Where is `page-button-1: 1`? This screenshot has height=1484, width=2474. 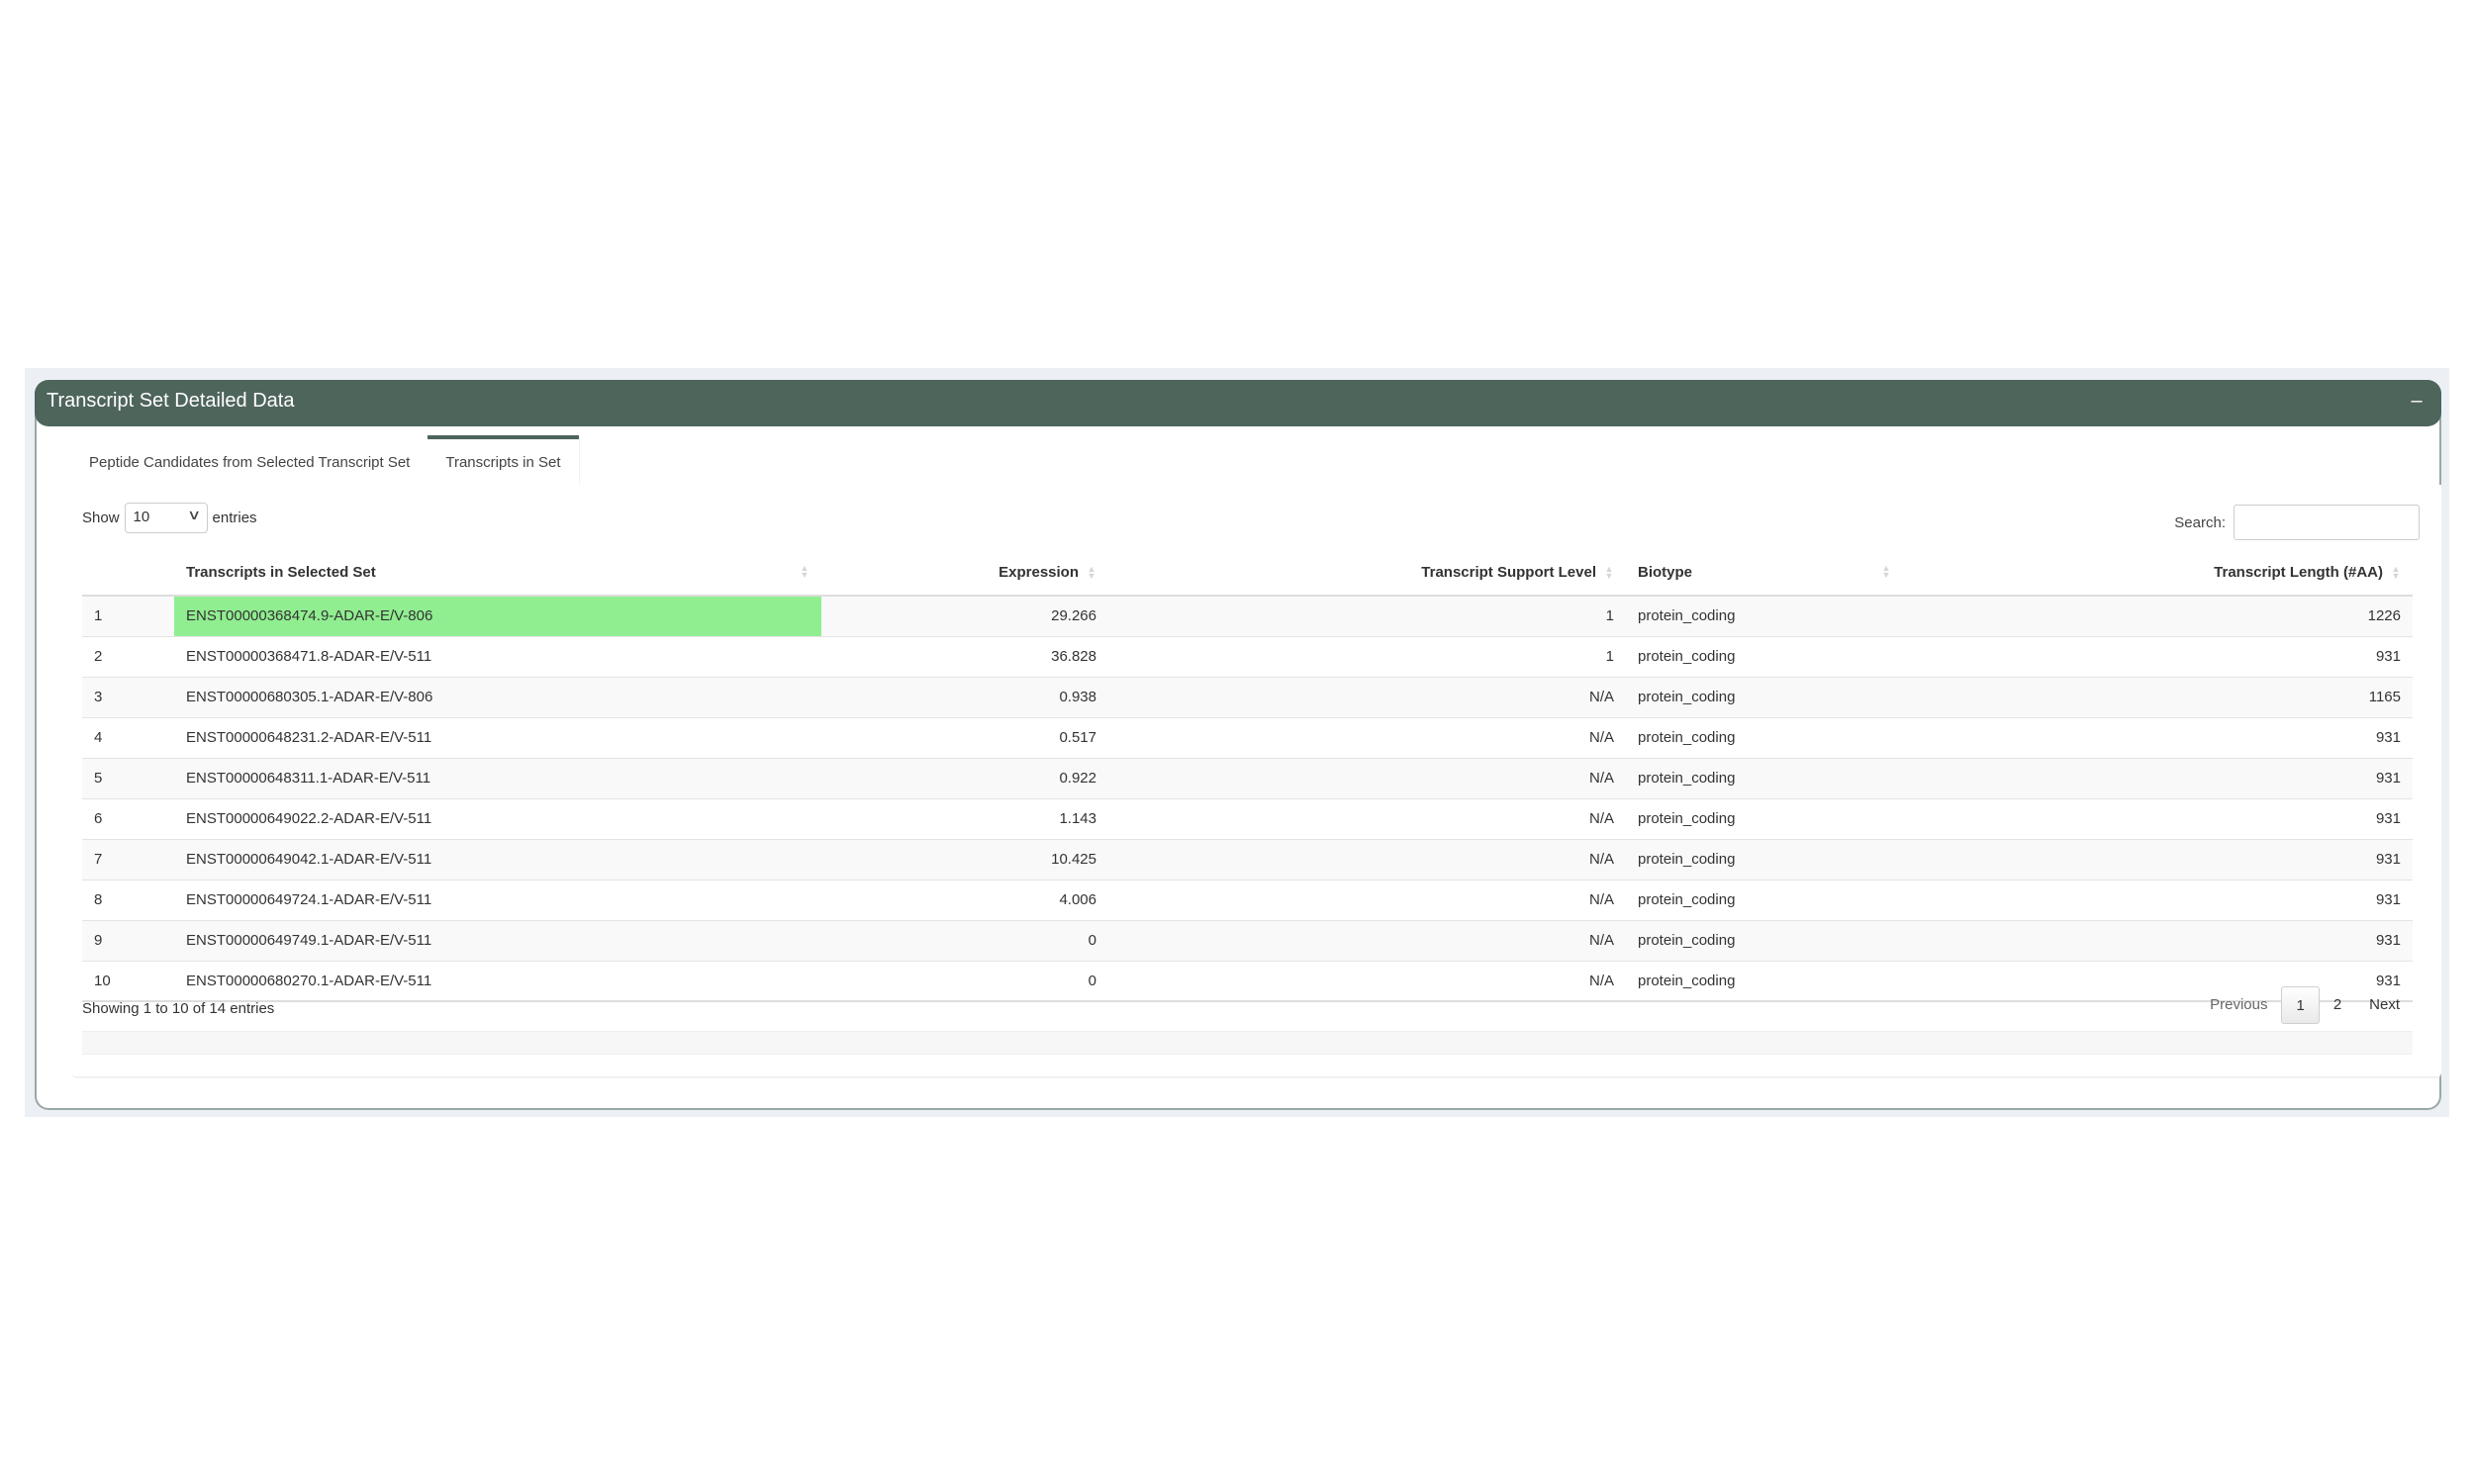
page-button-1: 1 is located at coordinates (2300, 1005).